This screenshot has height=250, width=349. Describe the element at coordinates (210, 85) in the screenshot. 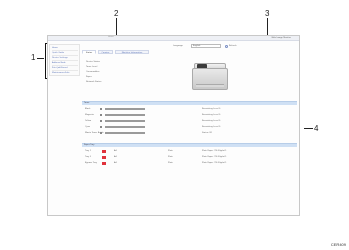

I see `printer-tray` at that location.